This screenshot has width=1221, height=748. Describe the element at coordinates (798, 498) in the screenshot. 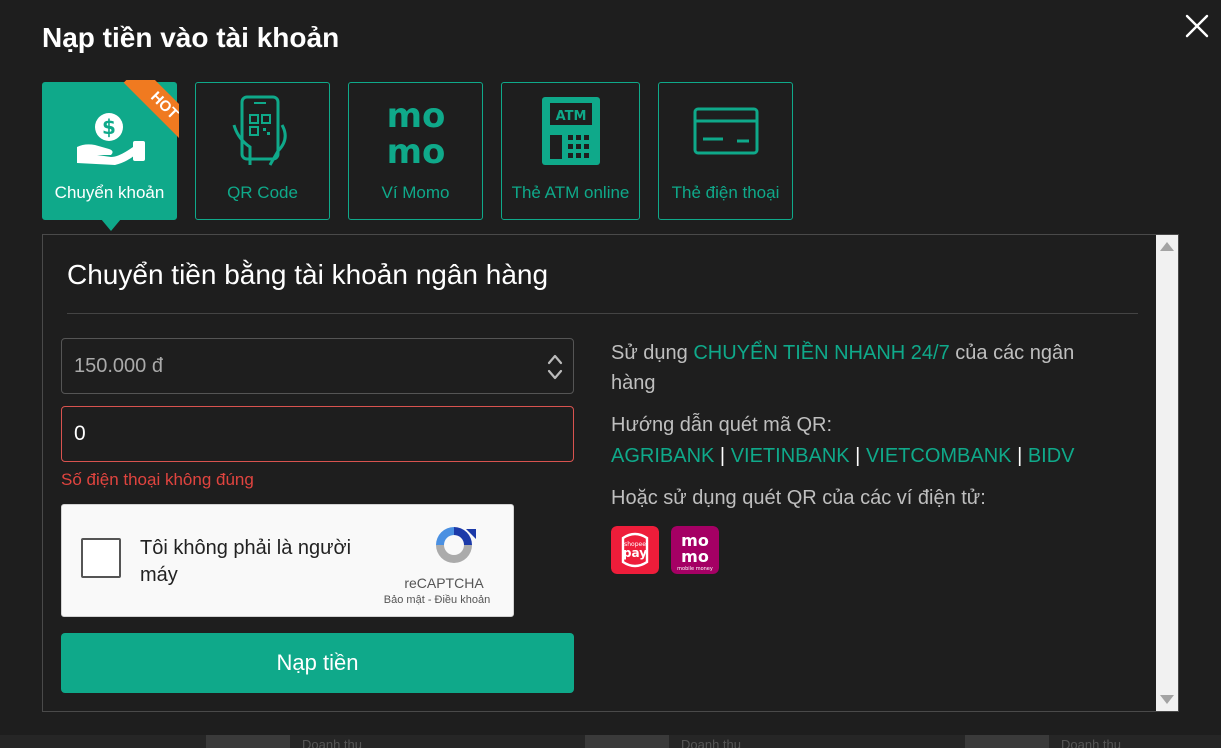

I see `ewallet-label: Hoặc sử dụng quét QR của các ví điện tử:` at that location.